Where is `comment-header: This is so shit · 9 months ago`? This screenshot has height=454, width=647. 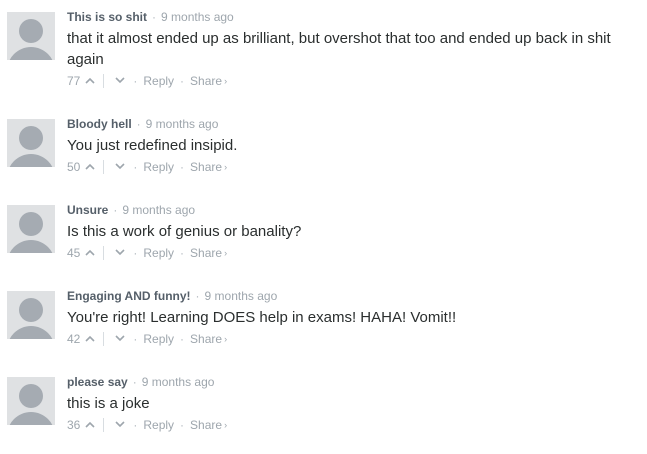
comment-header: This is so shit · 9 months ago is located at coordinates (352, 17).